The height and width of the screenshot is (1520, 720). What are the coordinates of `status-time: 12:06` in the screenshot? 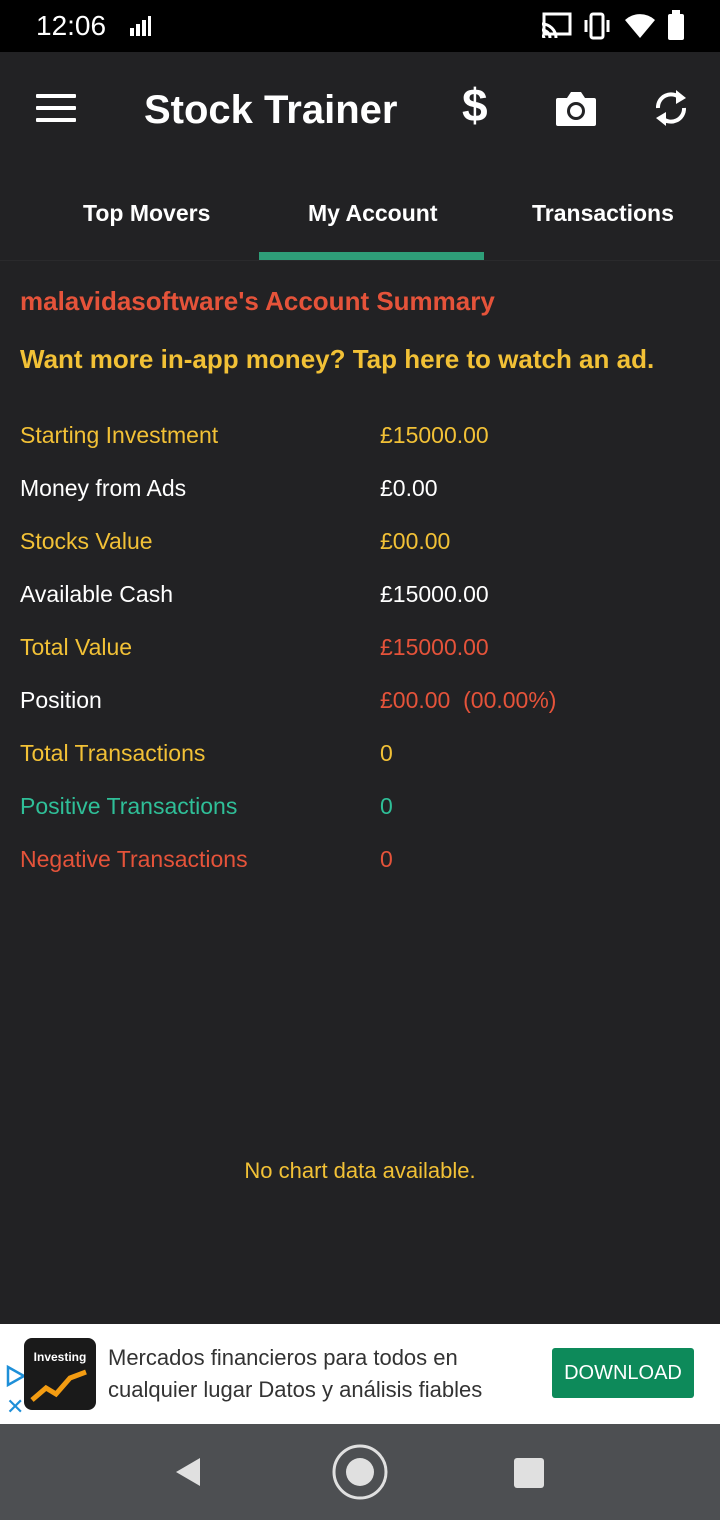 It's located at (71, 25).